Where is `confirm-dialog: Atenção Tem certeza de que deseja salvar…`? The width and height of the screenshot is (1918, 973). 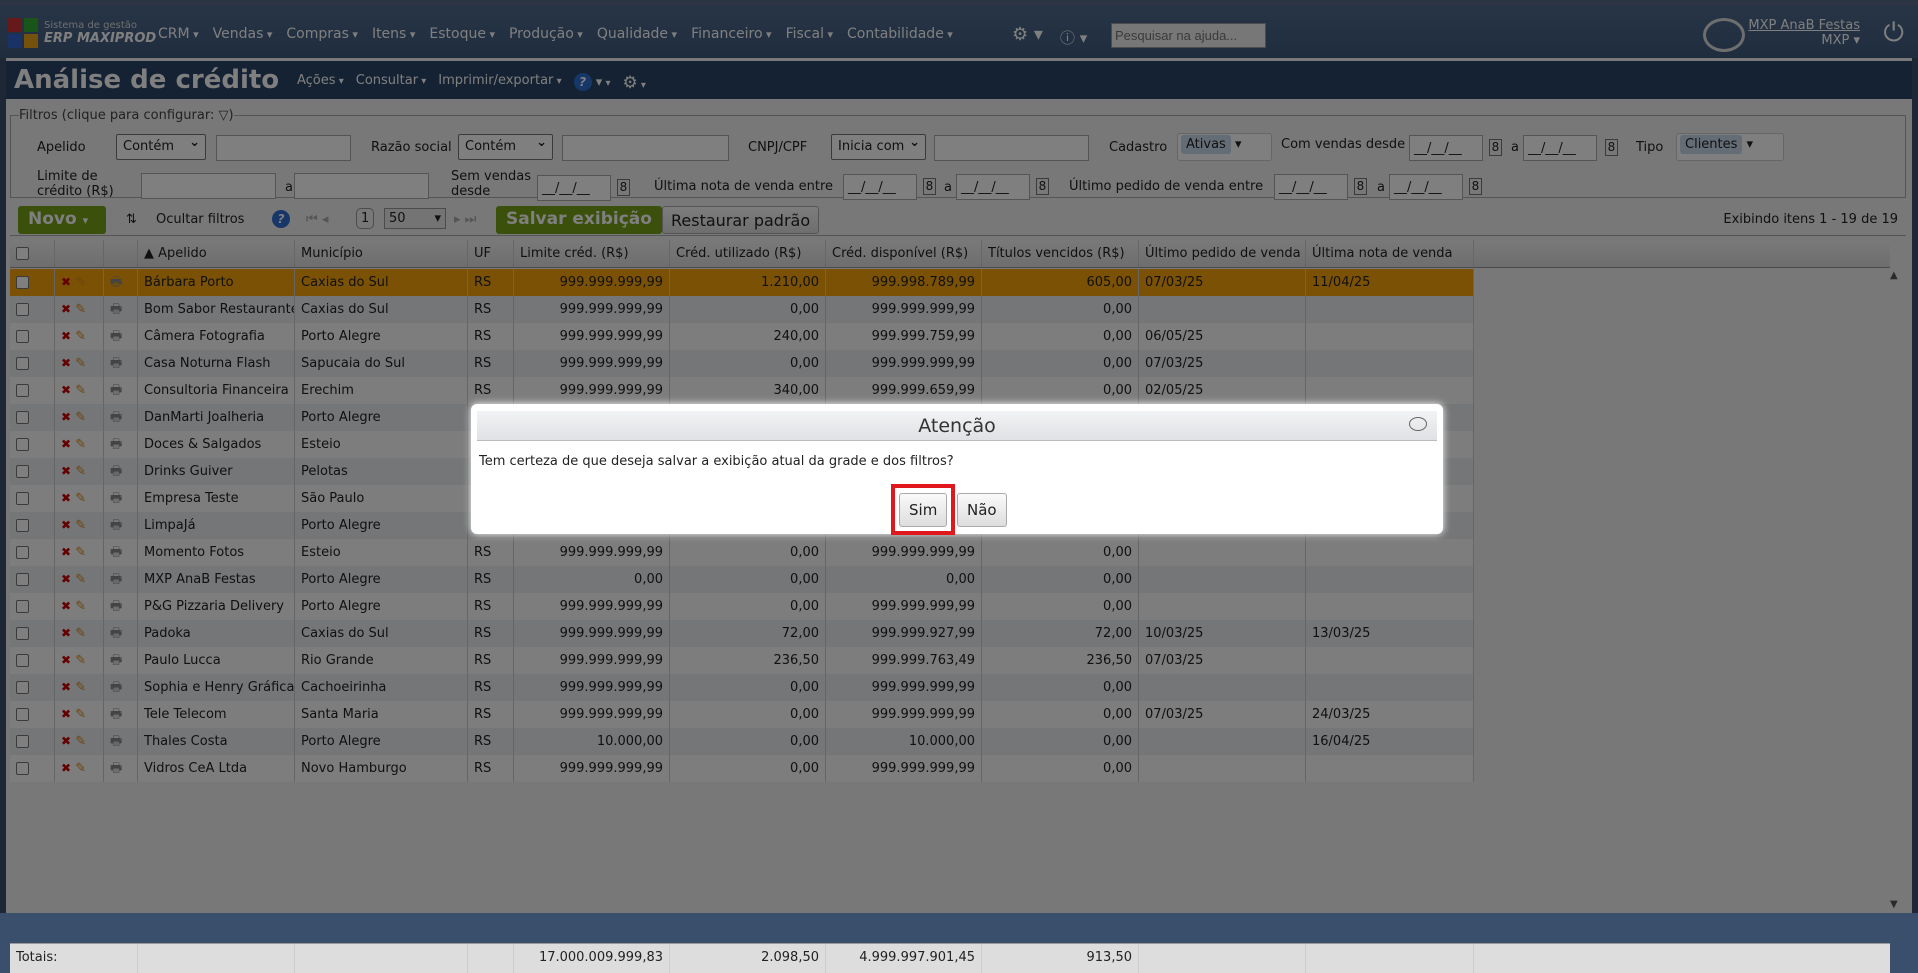 confirm-dialog: Atenção Tem certeza de que deseja salvar… is located at coordinates (957, 469).